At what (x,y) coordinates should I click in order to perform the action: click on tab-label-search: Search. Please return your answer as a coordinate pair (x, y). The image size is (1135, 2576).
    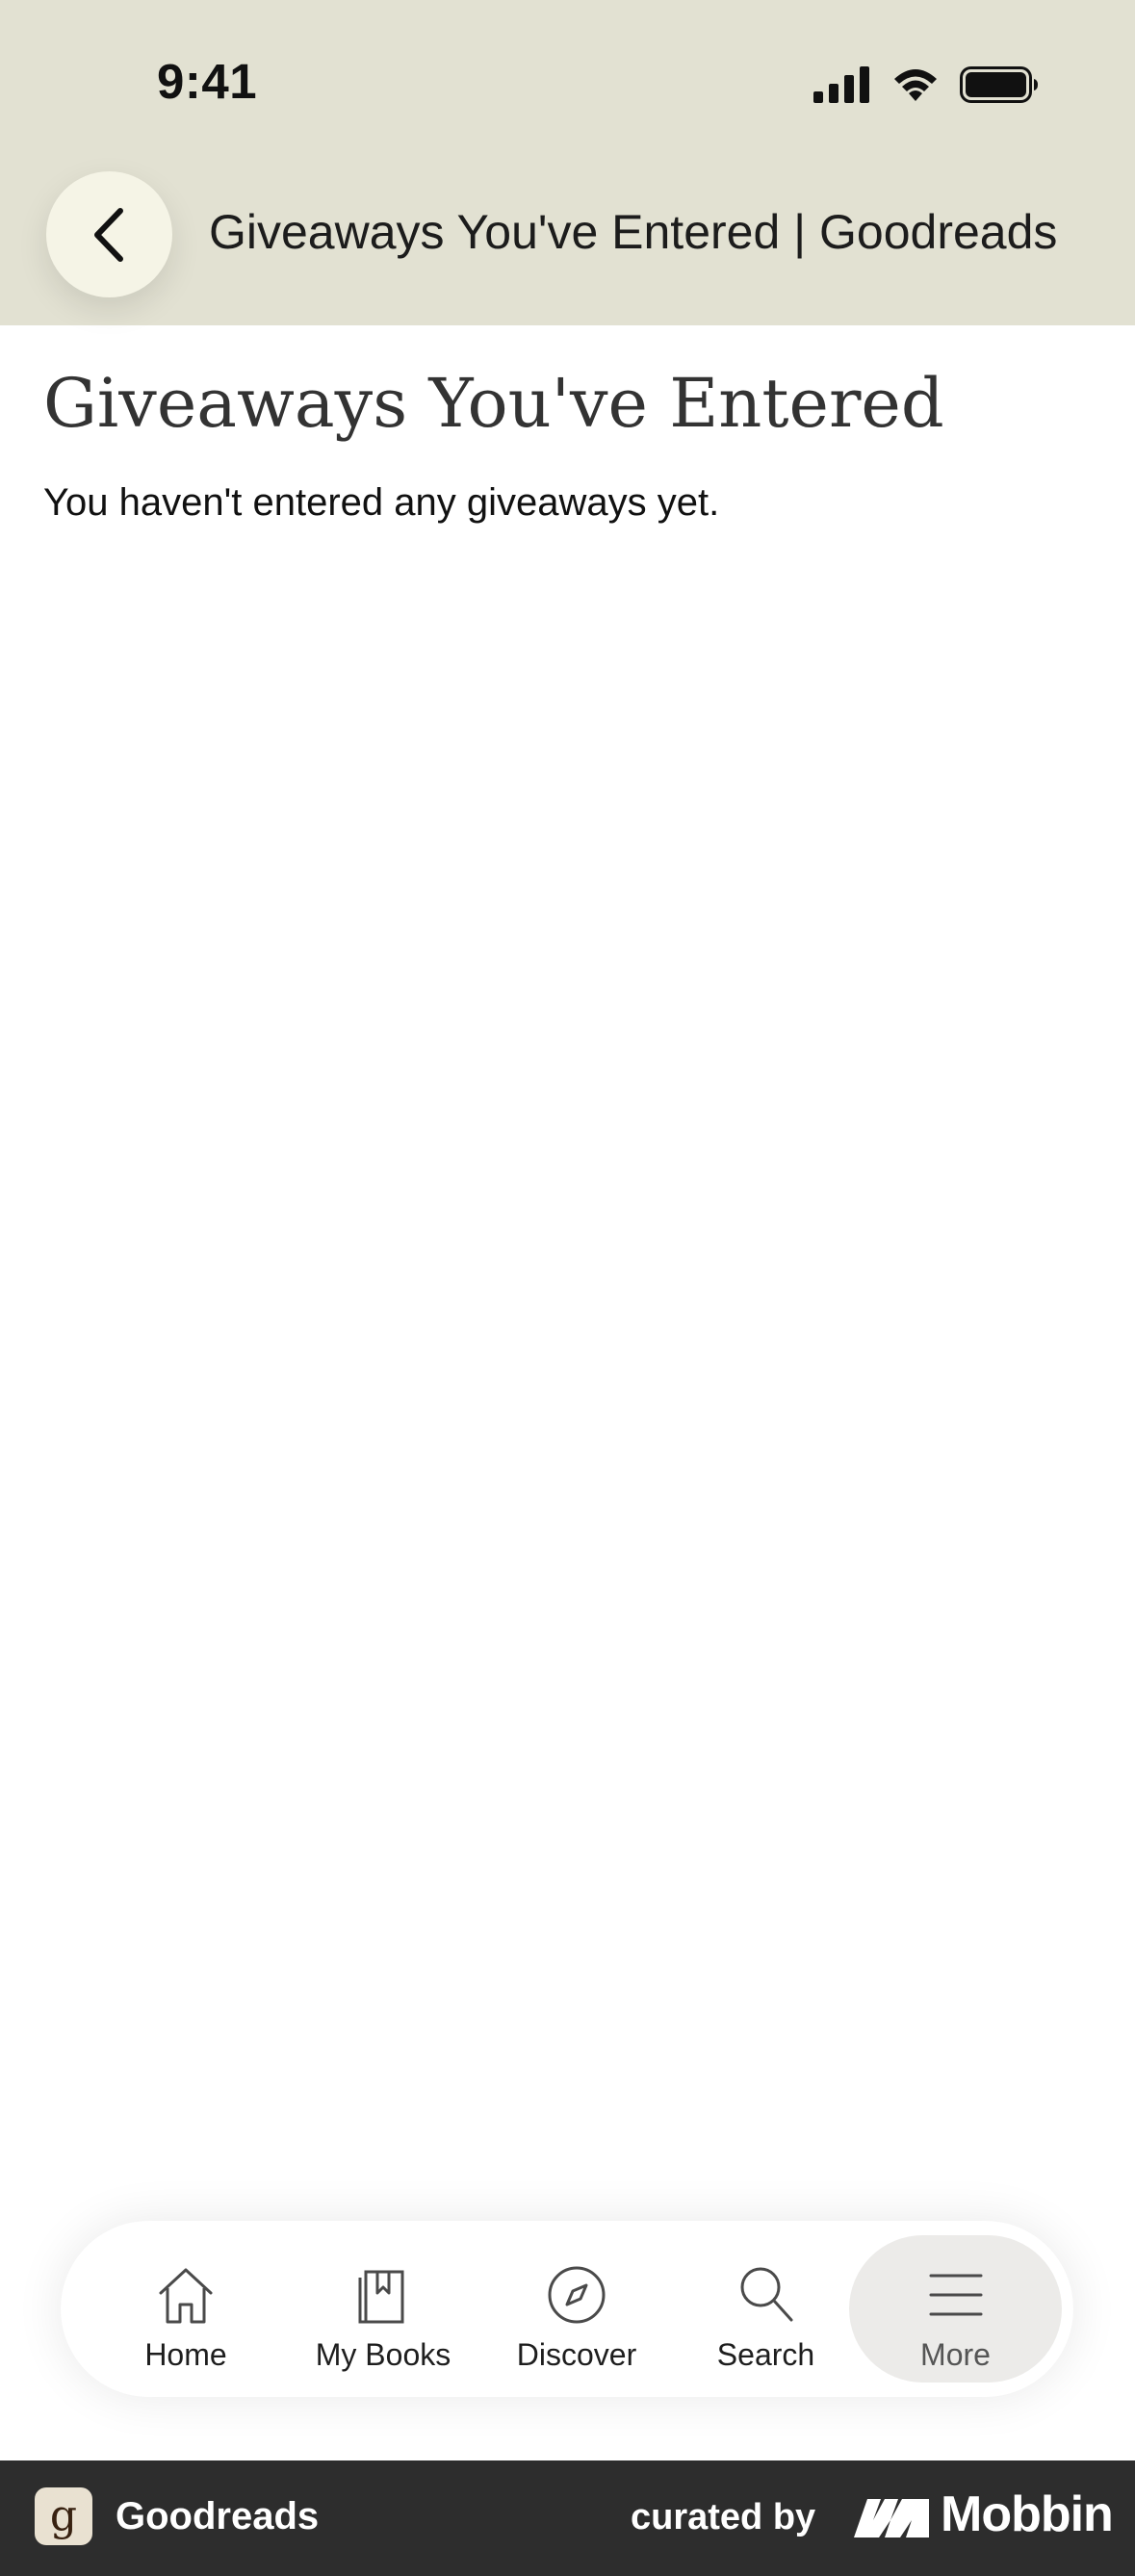
    Looking at the image, I should click on (765, 2354).